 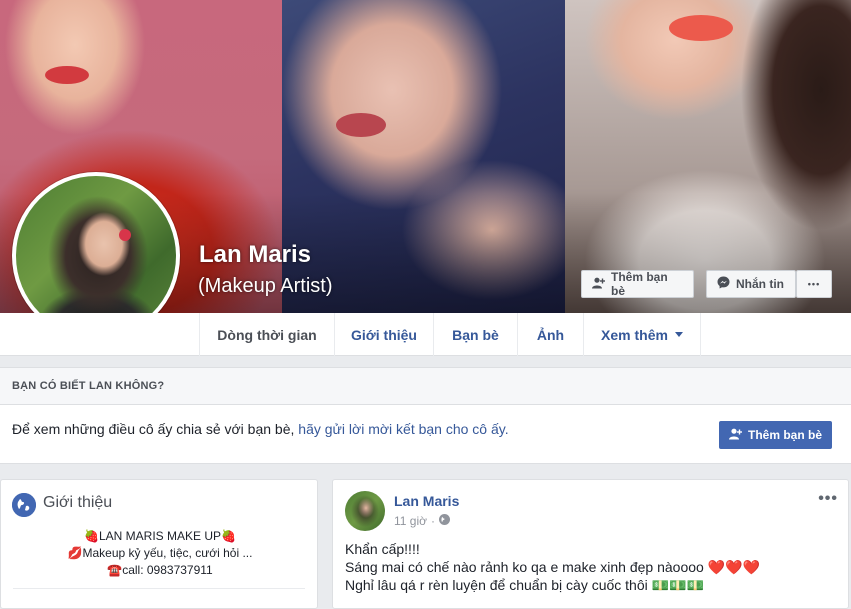 What do you see at coordinates (255, 255) in the screenshot?
I see `profile-name: Lan Maris` at bounding box center [255, 255].